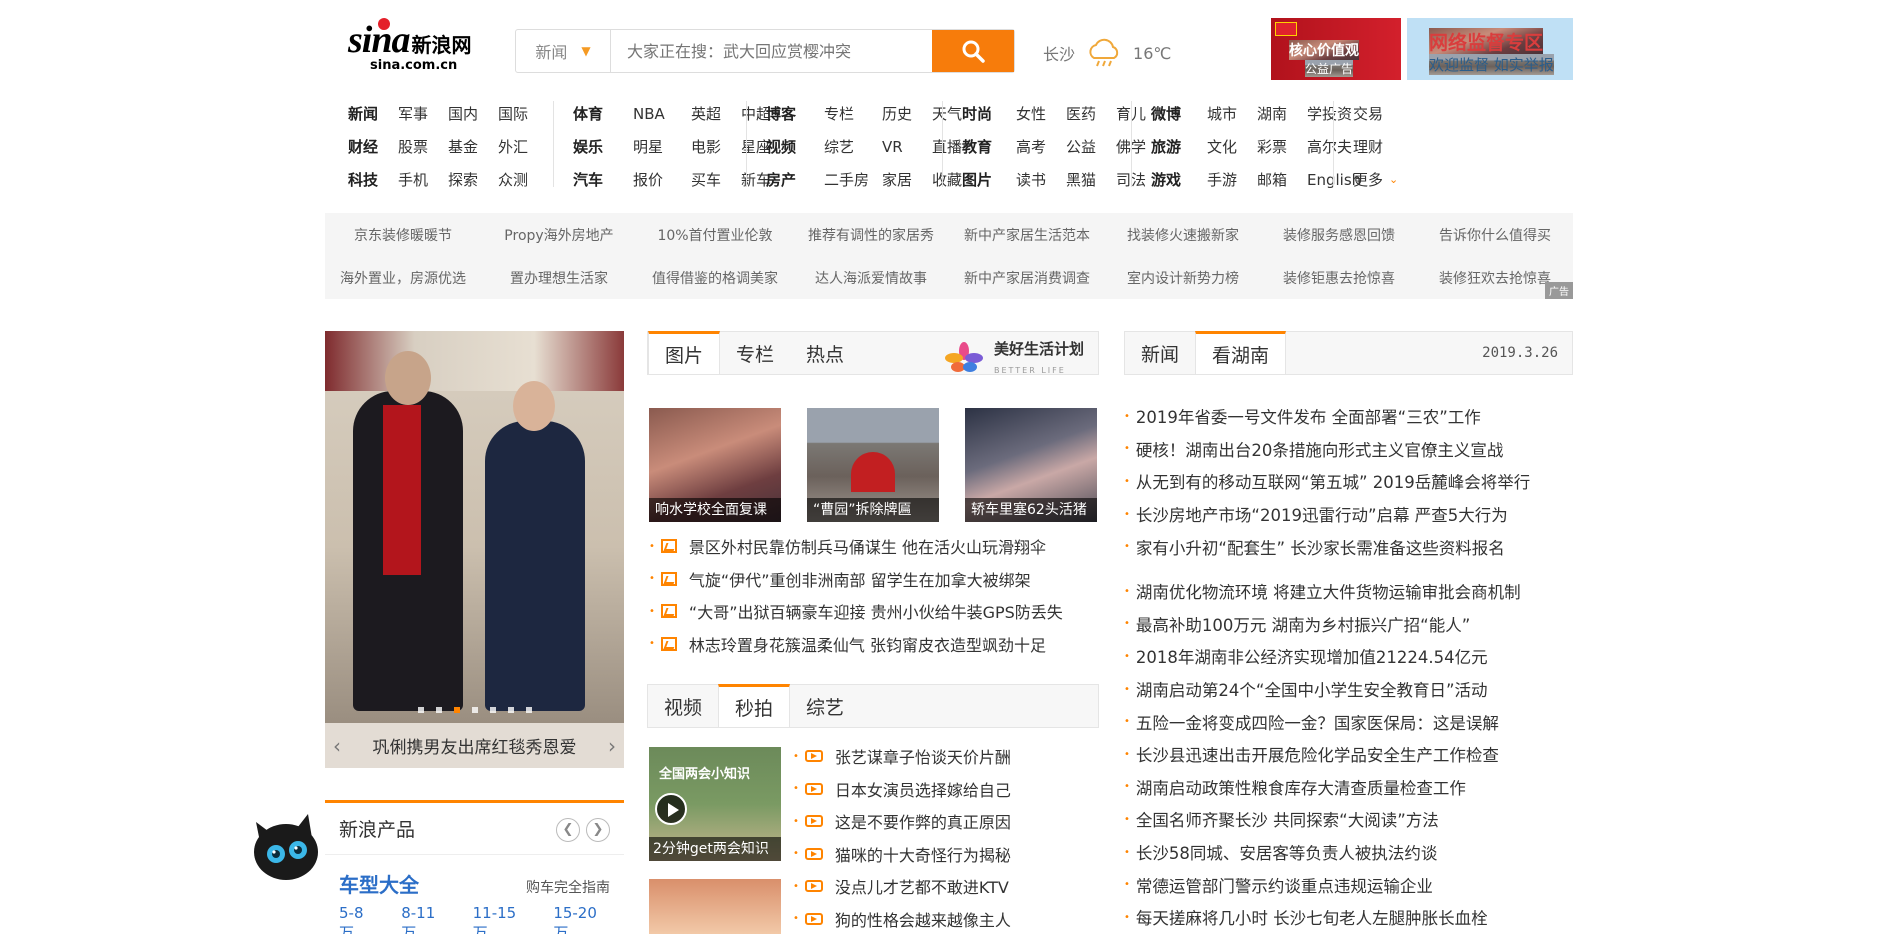 The height and width of the screenshot is (934, 1899). Describe the element at coordinates (286, 844) in the screenshot. I see `black-cat-mascot-icon` at that location.